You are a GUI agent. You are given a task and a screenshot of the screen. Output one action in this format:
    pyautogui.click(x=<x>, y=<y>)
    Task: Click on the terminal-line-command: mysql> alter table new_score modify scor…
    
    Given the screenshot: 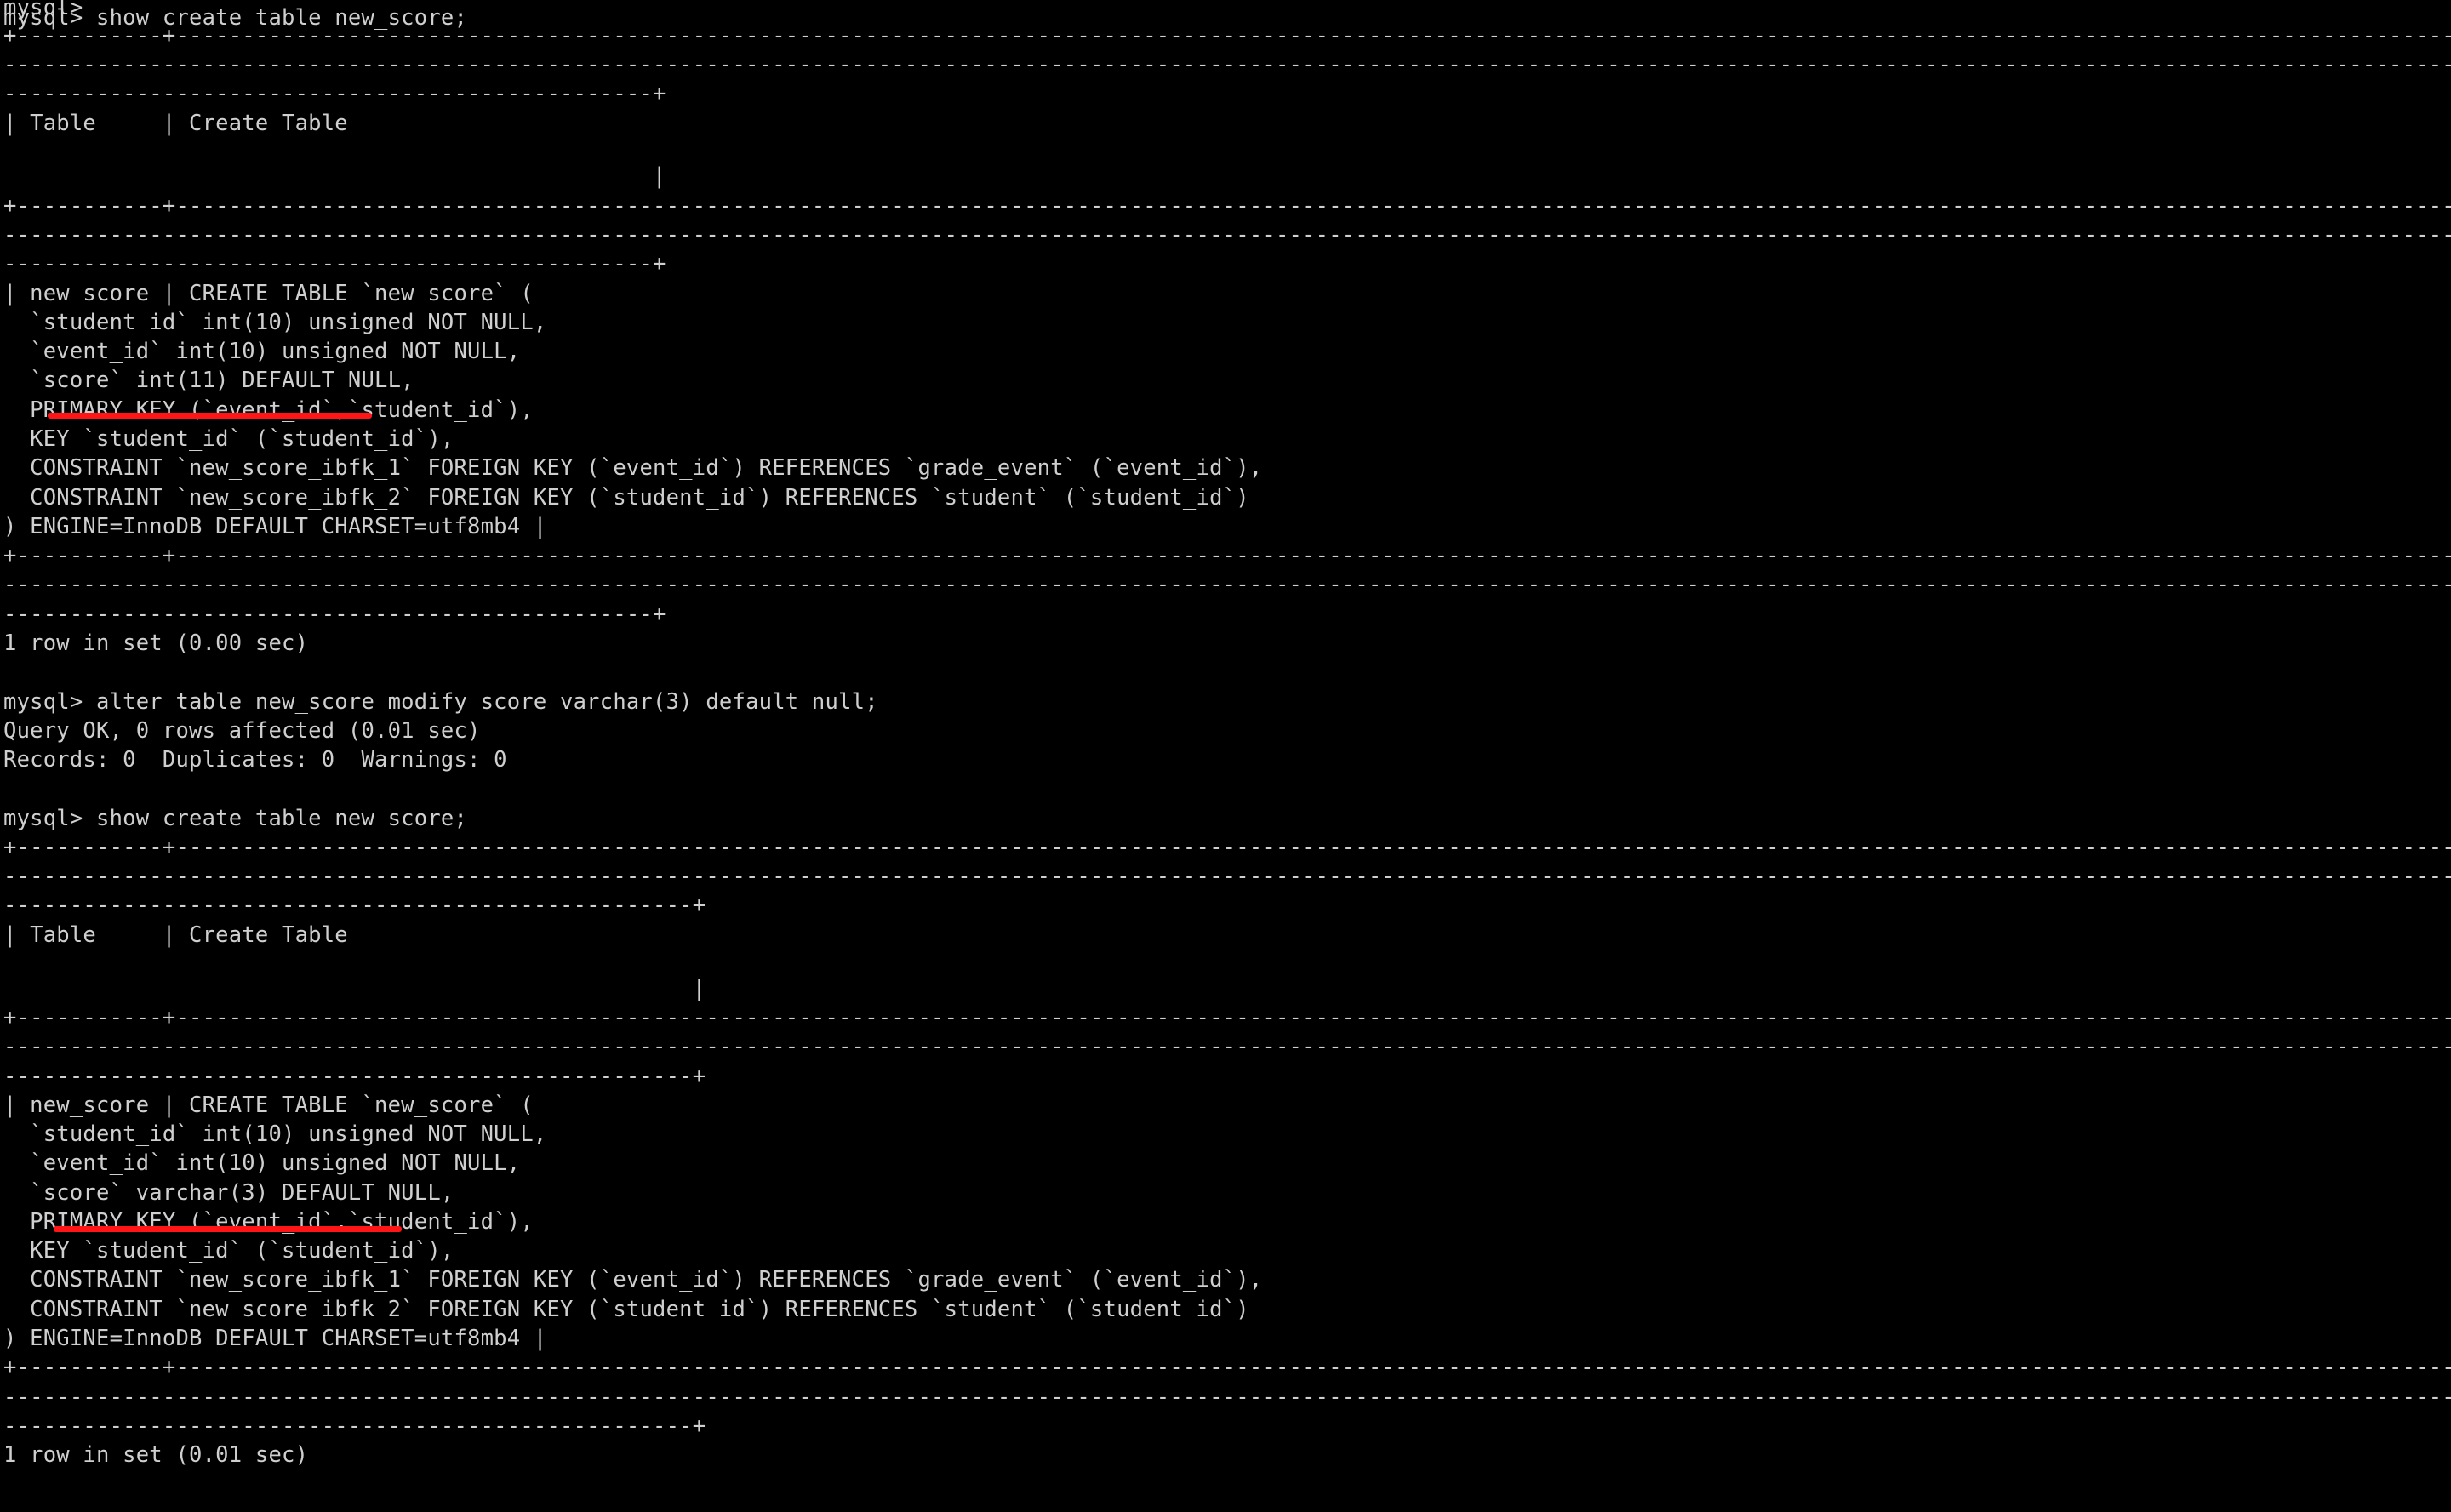 What is the action you would take?
    pyautogui.click(x=441, y=702)
    